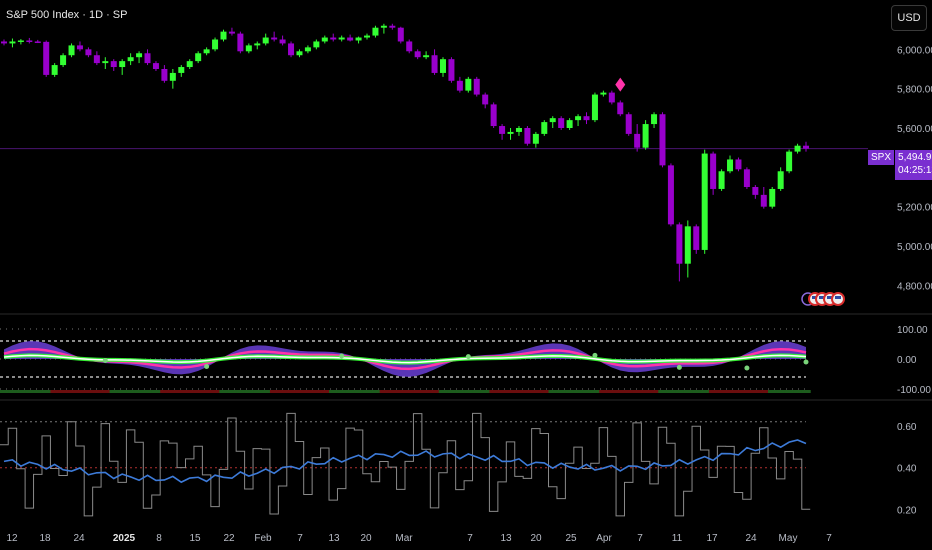 The height and width of the screenshot is (550, 932). Describe the element at coordinates (751, 538) in the screenshot. I see `x-tick-label: 24` at that location.